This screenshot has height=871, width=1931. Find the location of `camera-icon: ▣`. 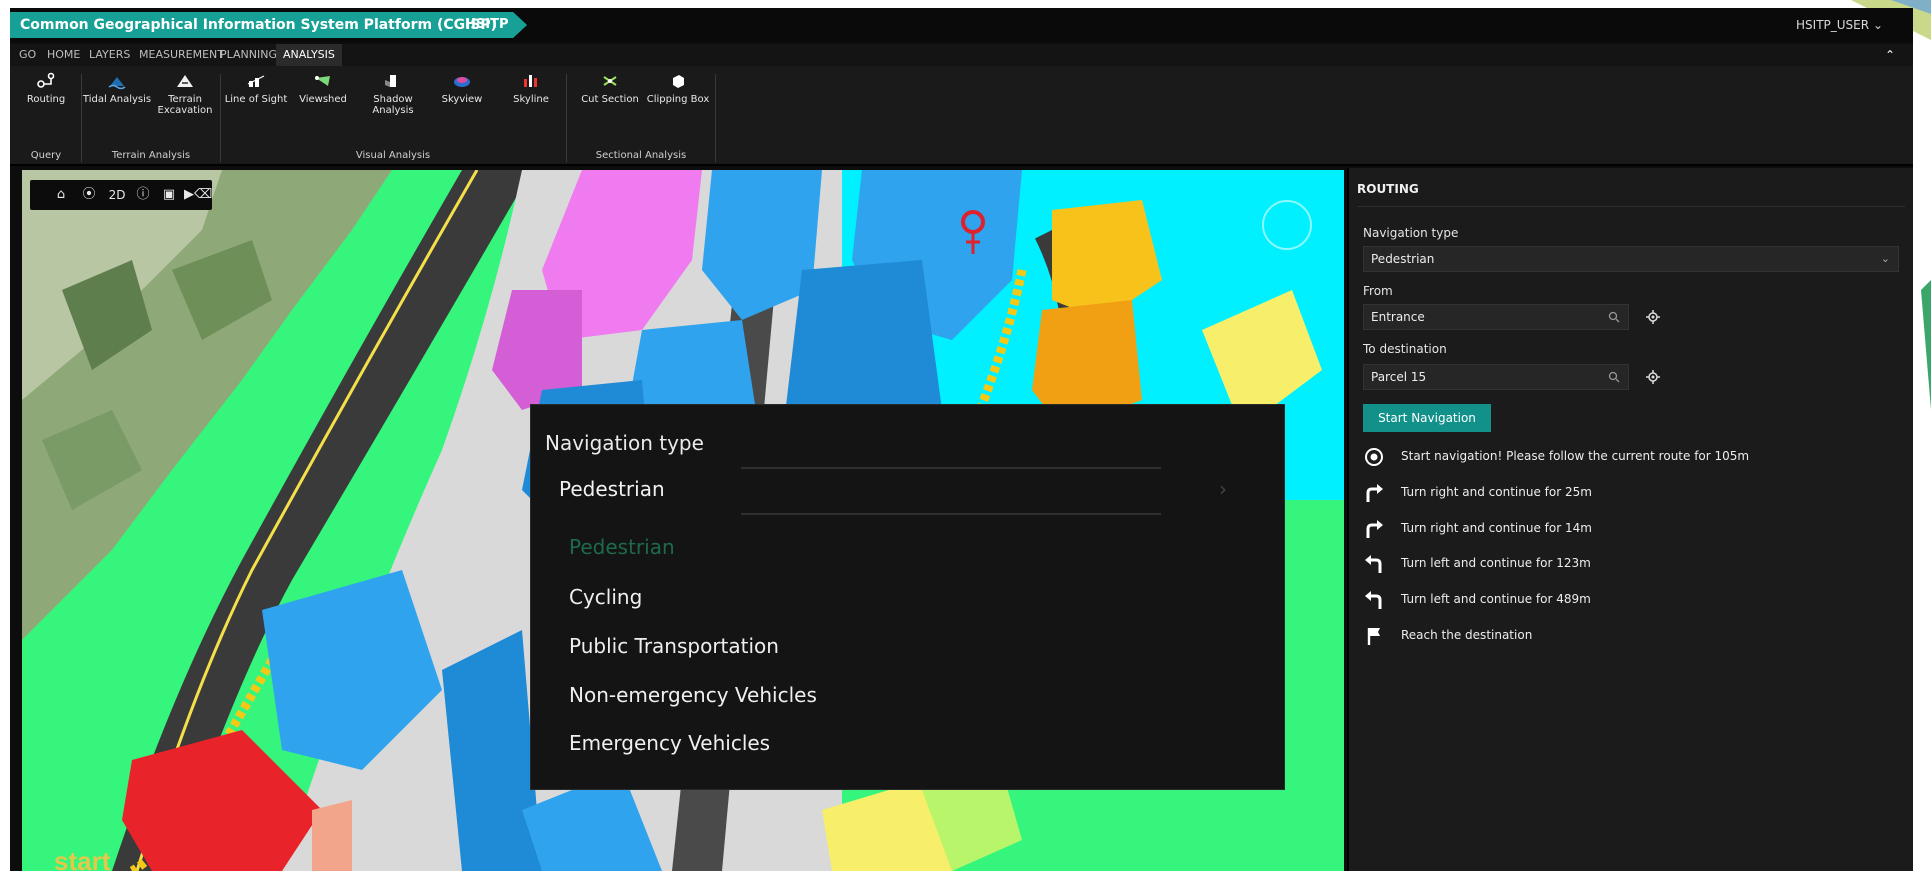

camera-icon: ▣ is located at coordinates (169, 195).